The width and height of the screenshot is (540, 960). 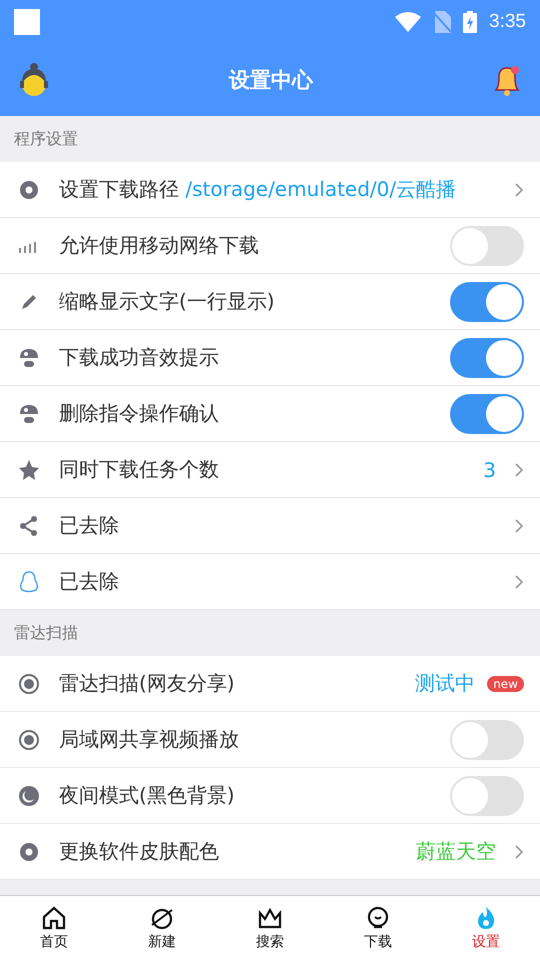 I want to click on row-label: 下载成功音效提示, so click(x=139, y=357).